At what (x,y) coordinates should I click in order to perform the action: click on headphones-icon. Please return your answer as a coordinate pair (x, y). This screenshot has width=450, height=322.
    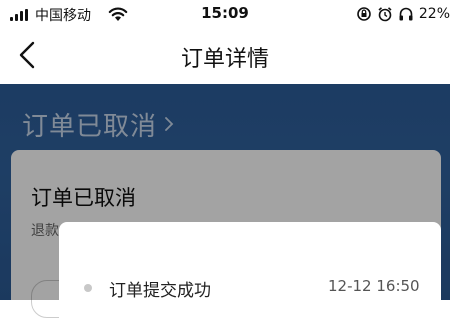
    Looking at the image, I should click on (406, 14).